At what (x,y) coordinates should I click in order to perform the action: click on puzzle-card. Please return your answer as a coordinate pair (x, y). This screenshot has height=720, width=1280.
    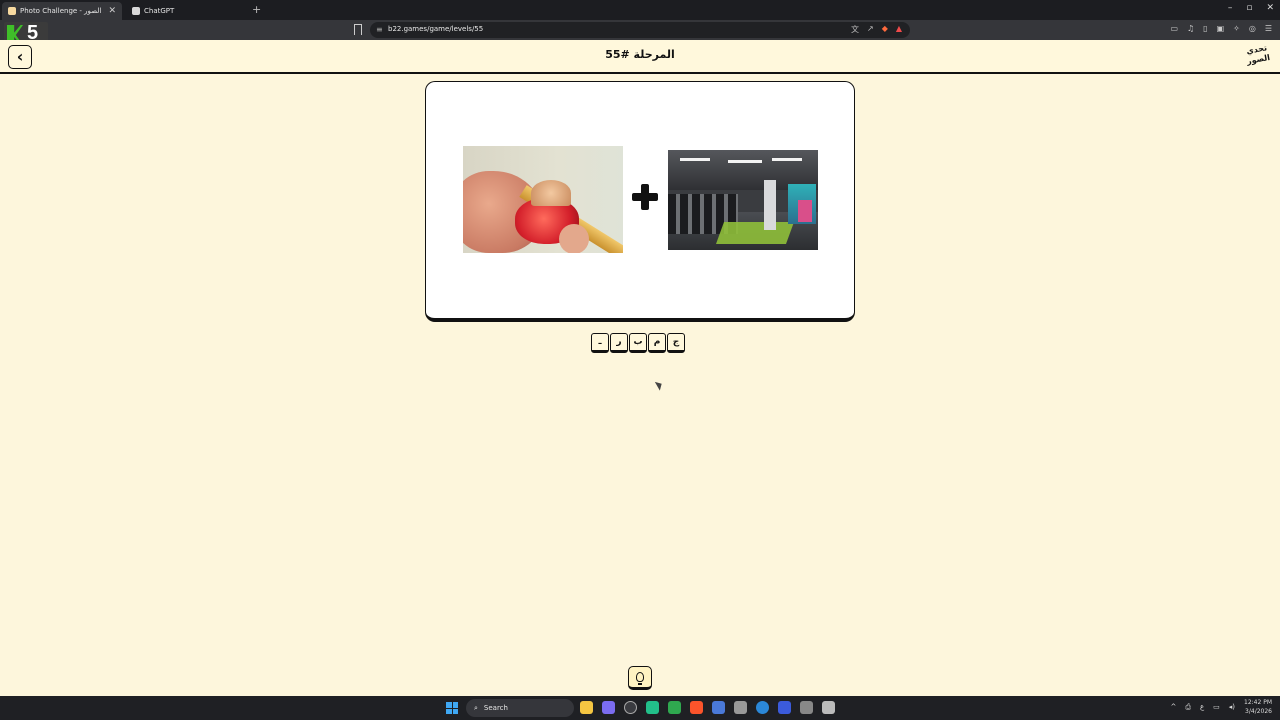
    Looking at the image, I should click on (640, 201).